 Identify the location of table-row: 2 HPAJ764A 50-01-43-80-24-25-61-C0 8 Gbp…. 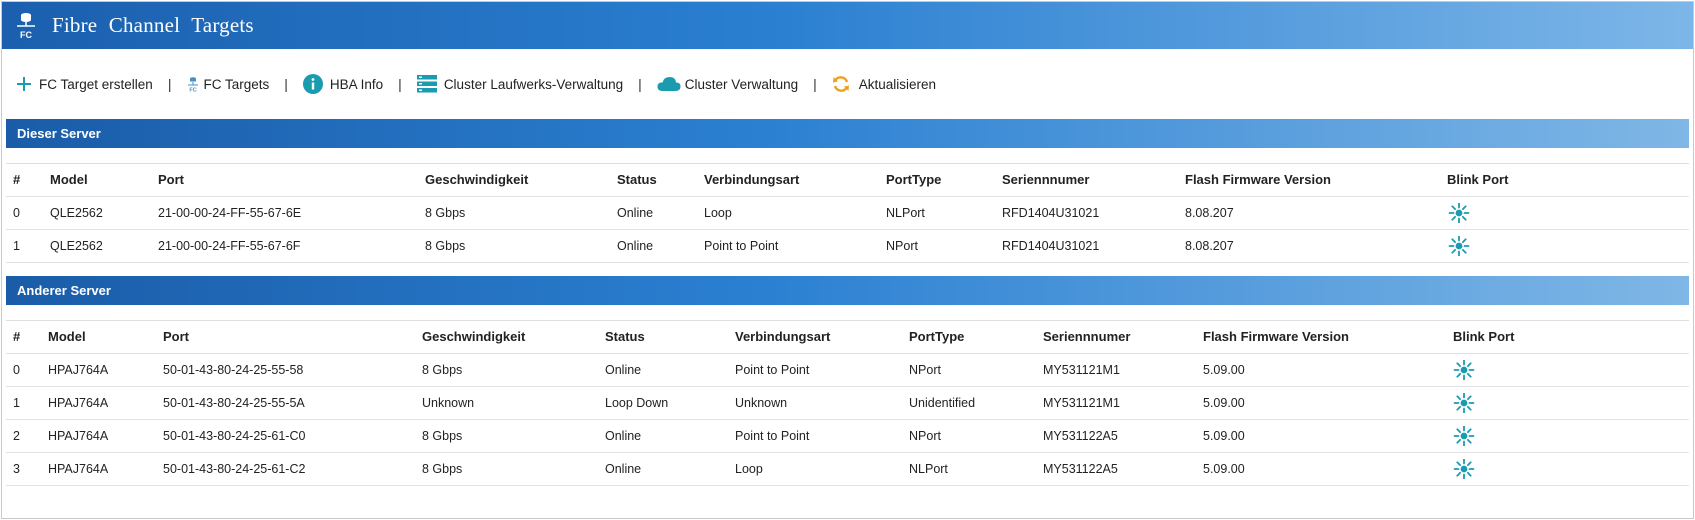
(847, 436).